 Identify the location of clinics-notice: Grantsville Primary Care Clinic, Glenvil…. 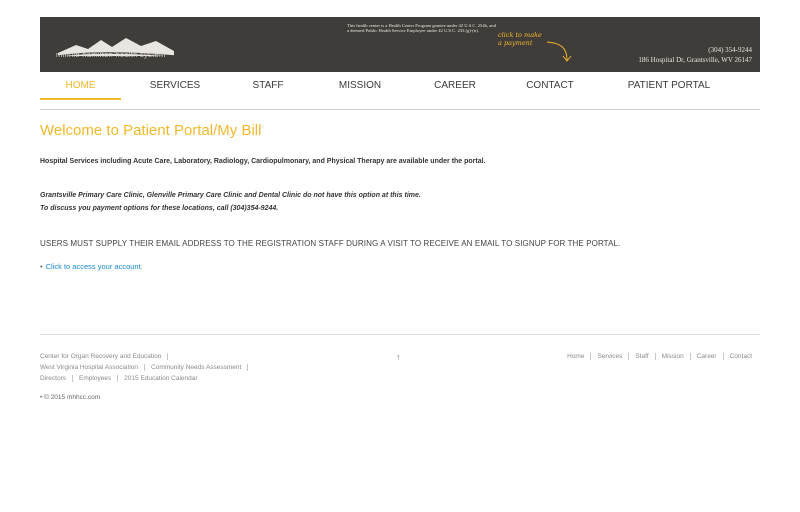
(230, 202).